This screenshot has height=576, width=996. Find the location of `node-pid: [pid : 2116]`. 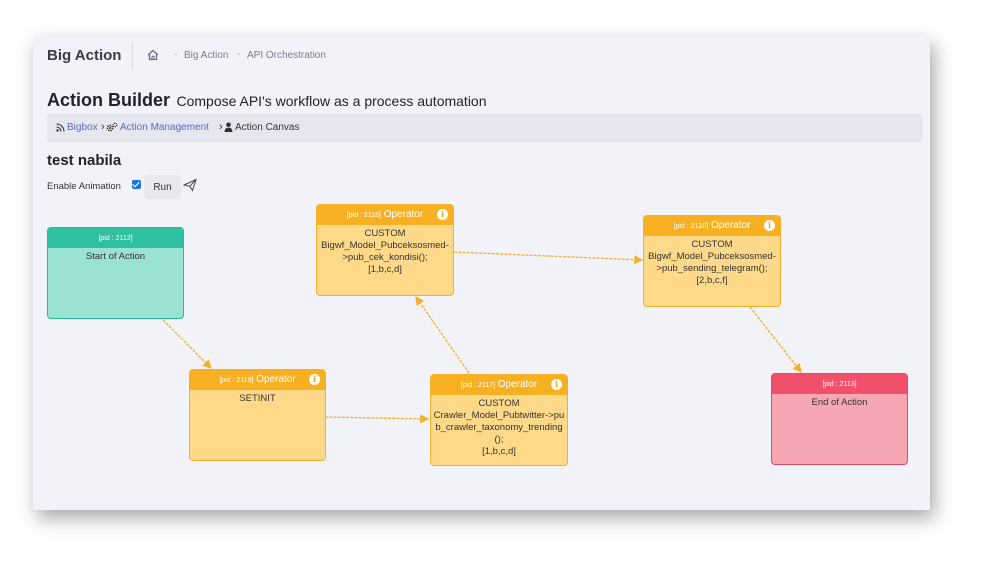

node-pid: [pid : 2116] is located at coordinates (363, 215).